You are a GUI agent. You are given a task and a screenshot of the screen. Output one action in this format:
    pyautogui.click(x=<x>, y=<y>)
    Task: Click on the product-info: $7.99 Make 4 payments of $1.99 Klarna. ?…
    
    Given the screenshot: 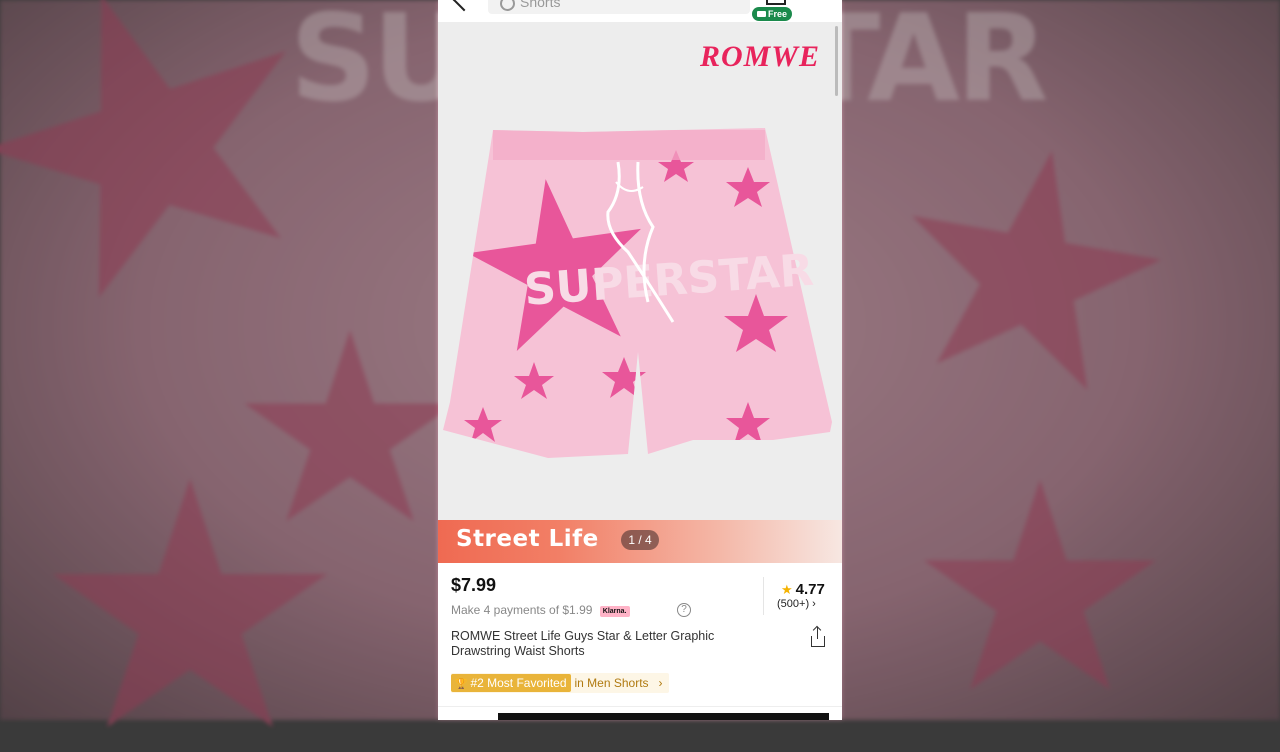 What is the action you would take?
    pyautogui.click(x=640, y=641)
    